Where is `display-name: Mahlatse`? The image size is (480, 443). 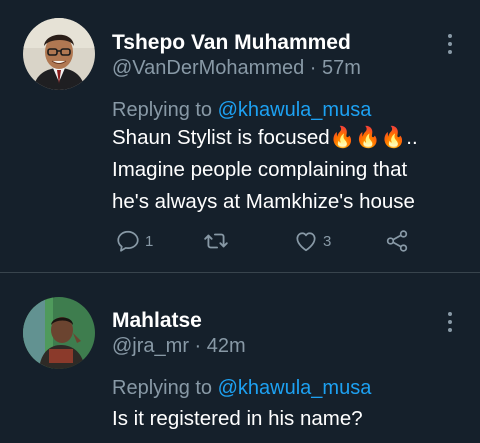 display-name: Mahlatse is located at coordinates (157, 321).